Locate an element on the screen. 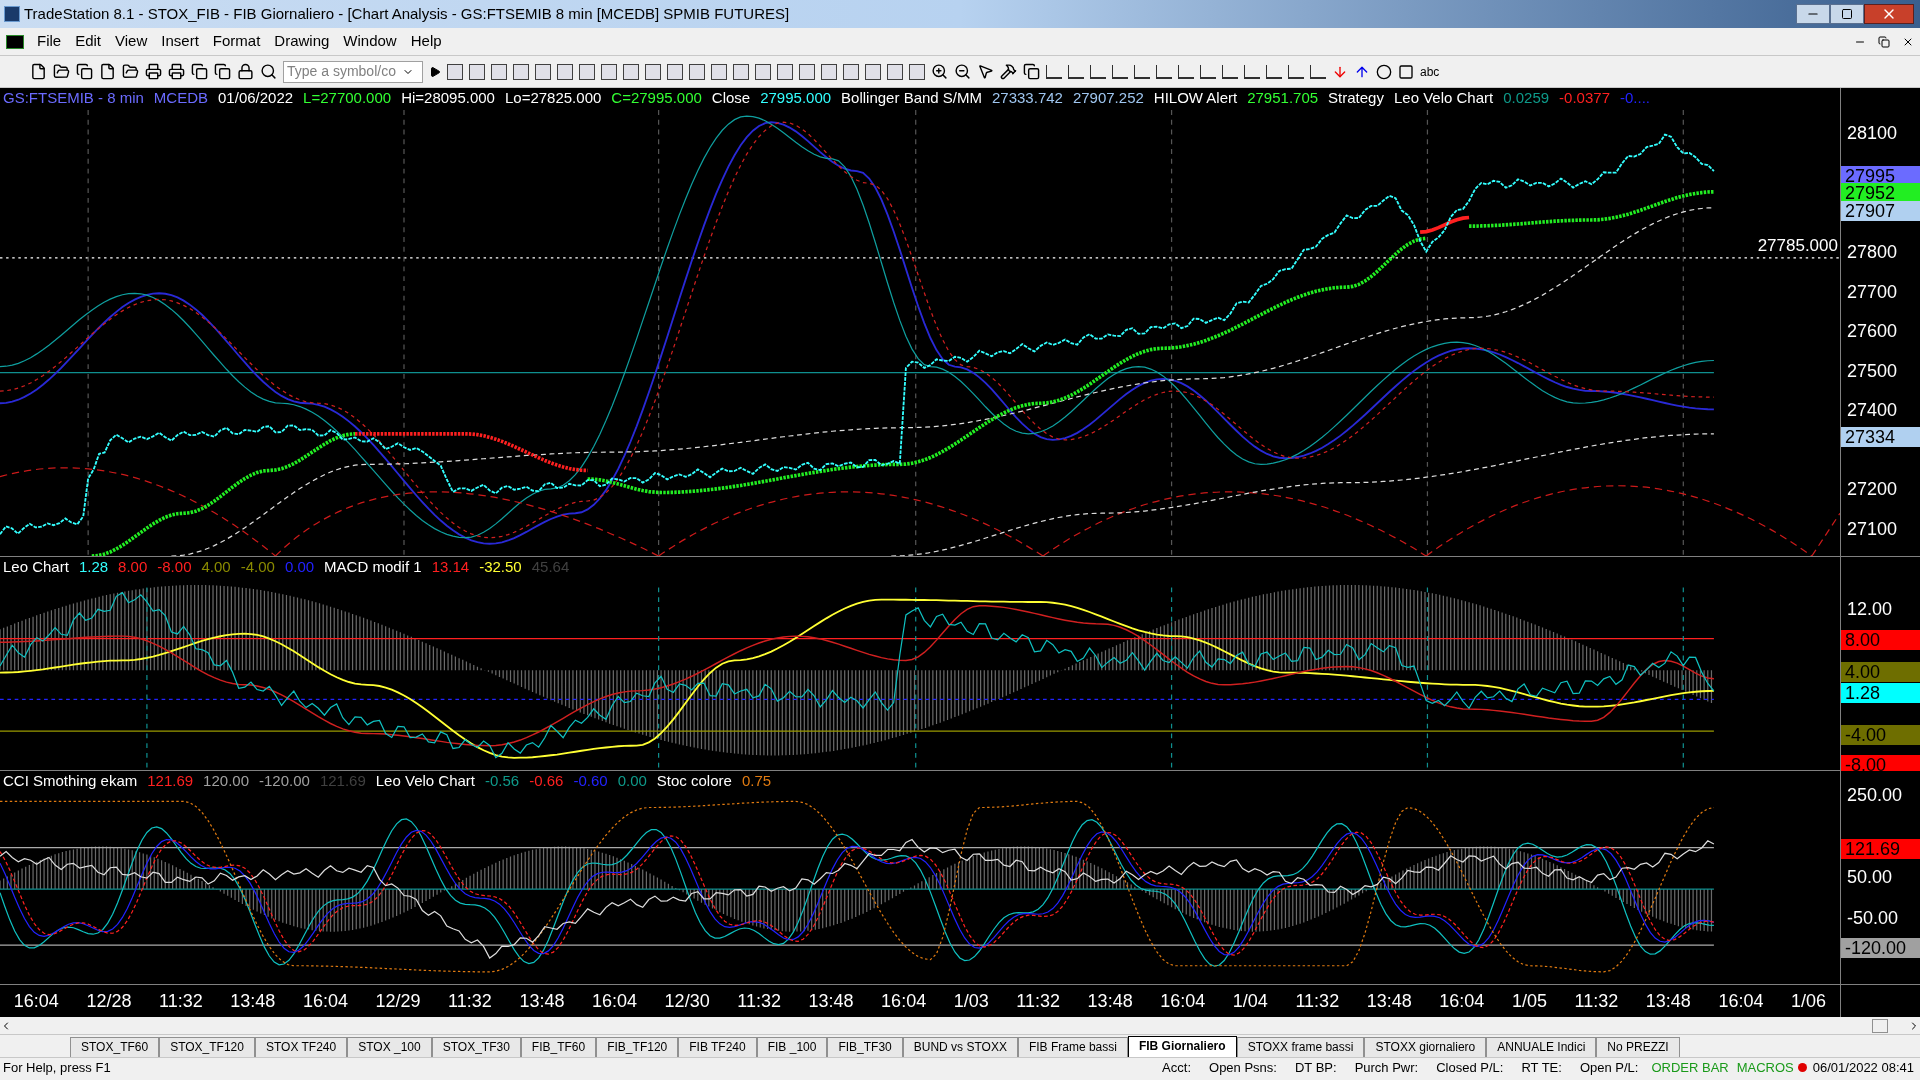 The image size is (1920, 1080). sheet-tab: STOX_TF60 is located at coordinates (115, 1047).